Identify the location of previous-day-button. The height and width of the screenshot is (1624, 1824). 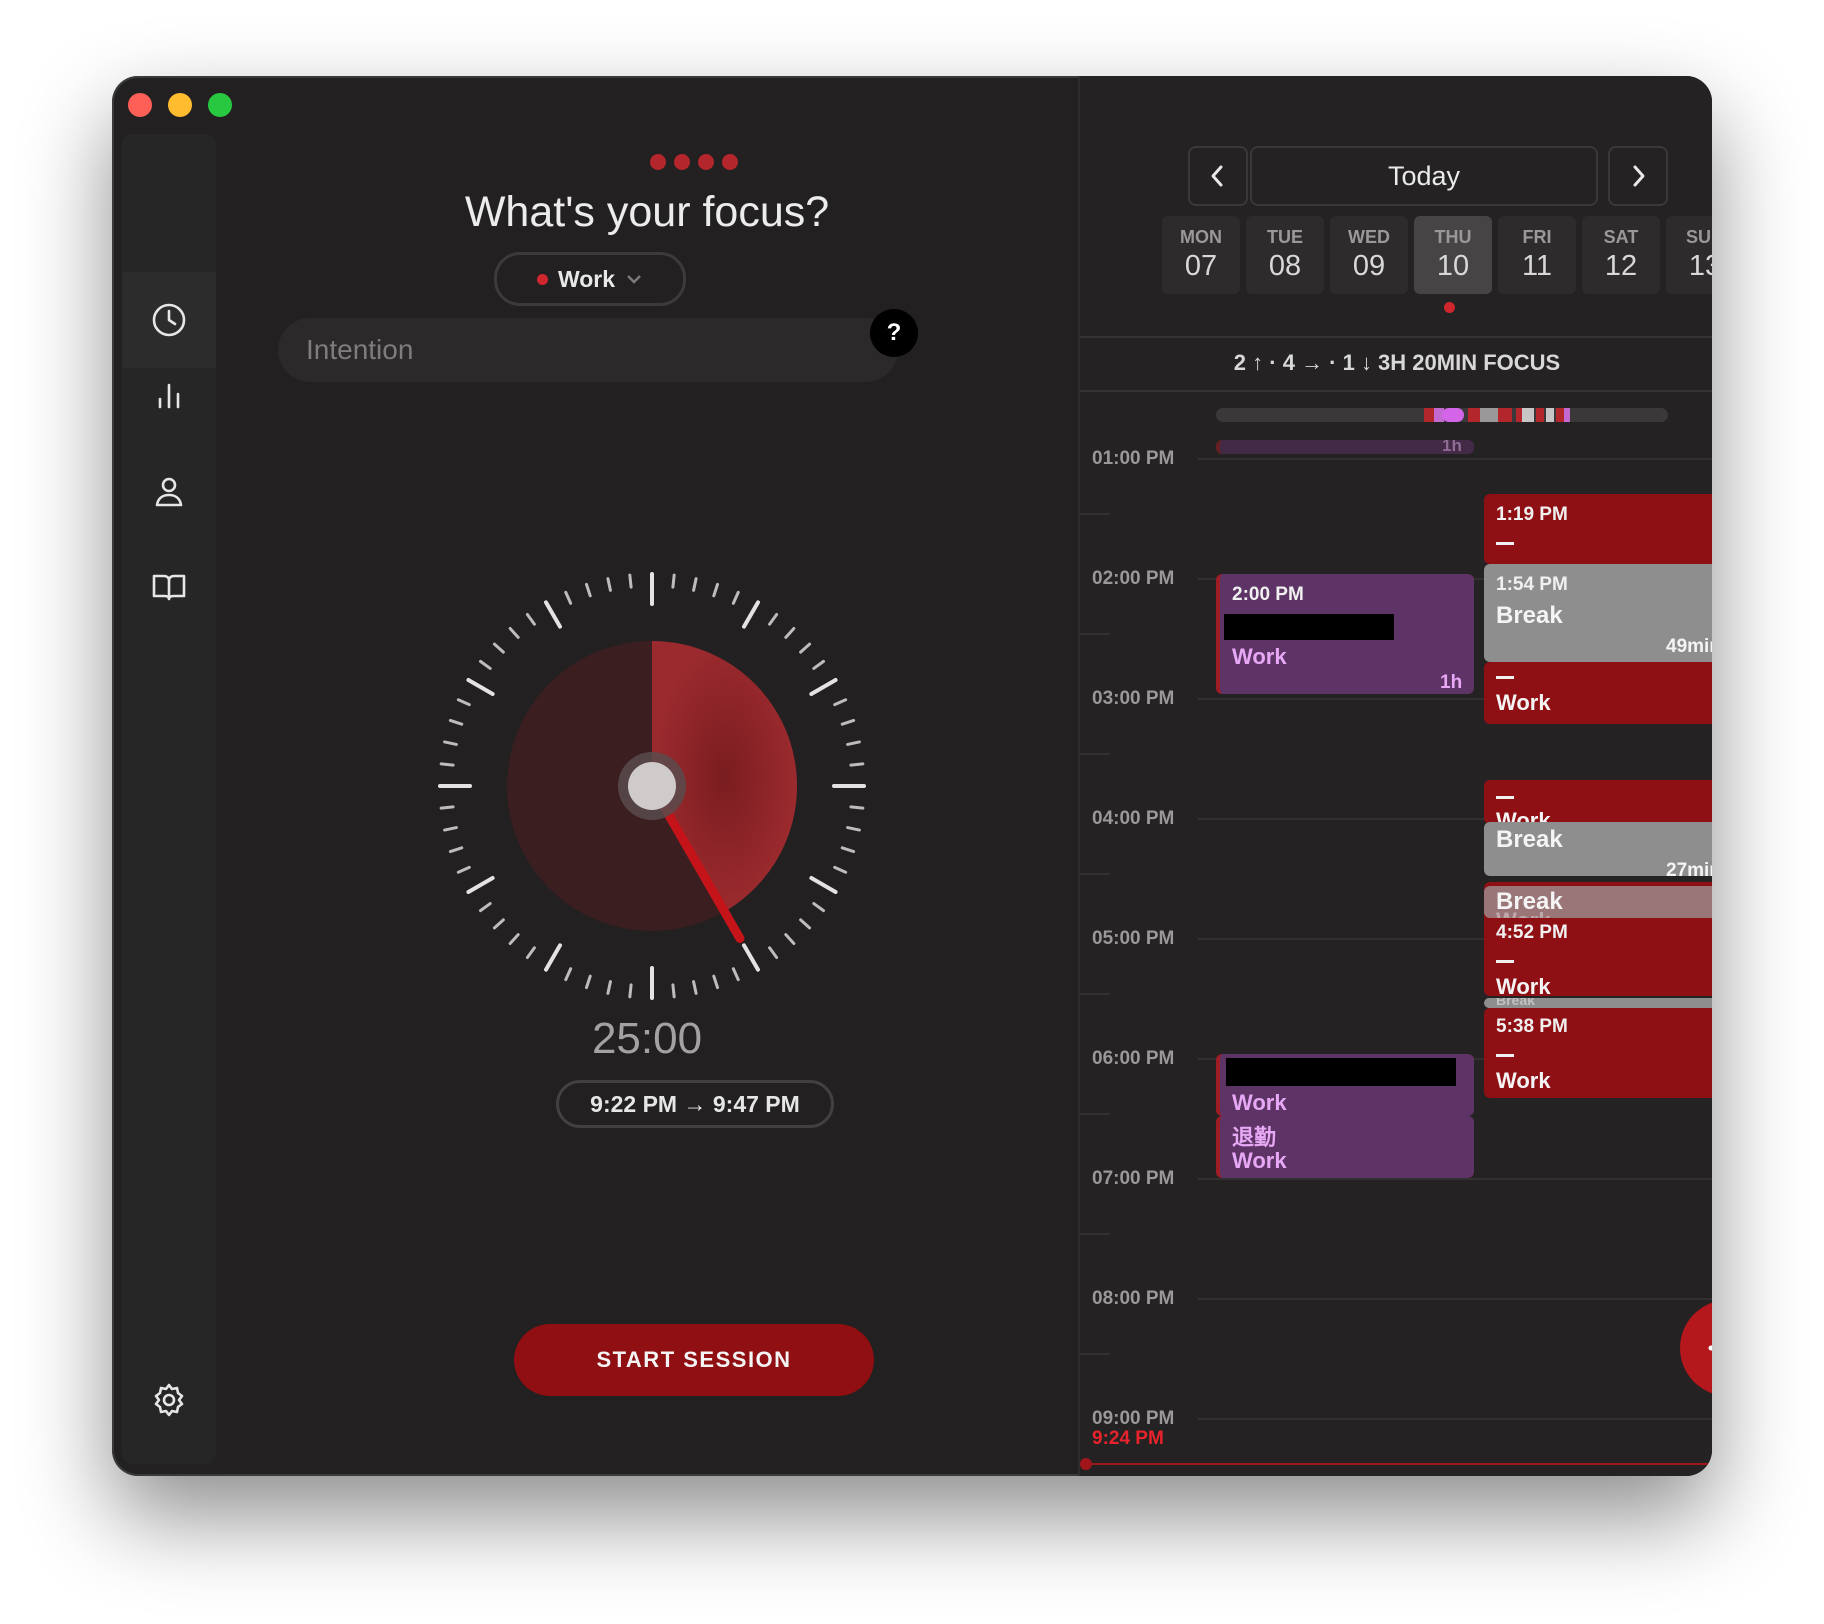
(1218, 176).